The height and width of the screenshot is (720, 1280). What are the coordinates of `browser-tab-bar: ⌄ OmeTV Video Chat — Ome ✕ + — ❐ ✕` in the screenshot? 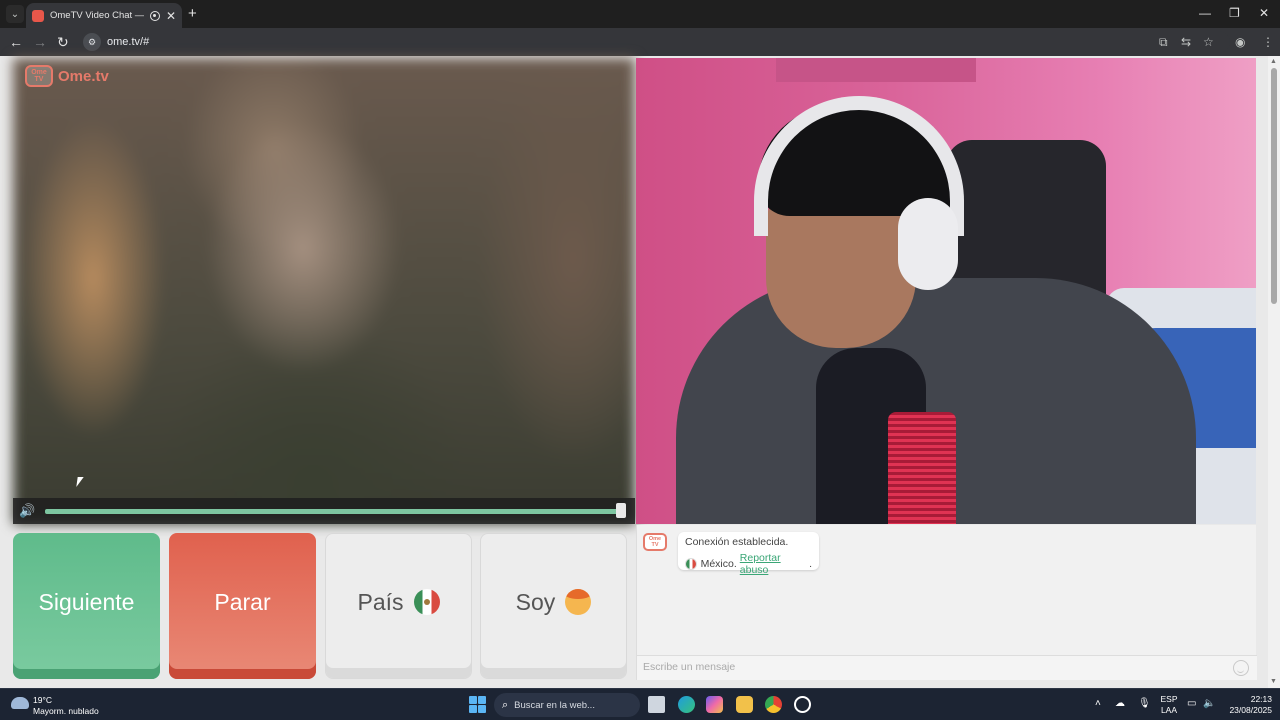 It's located at (640, 14).